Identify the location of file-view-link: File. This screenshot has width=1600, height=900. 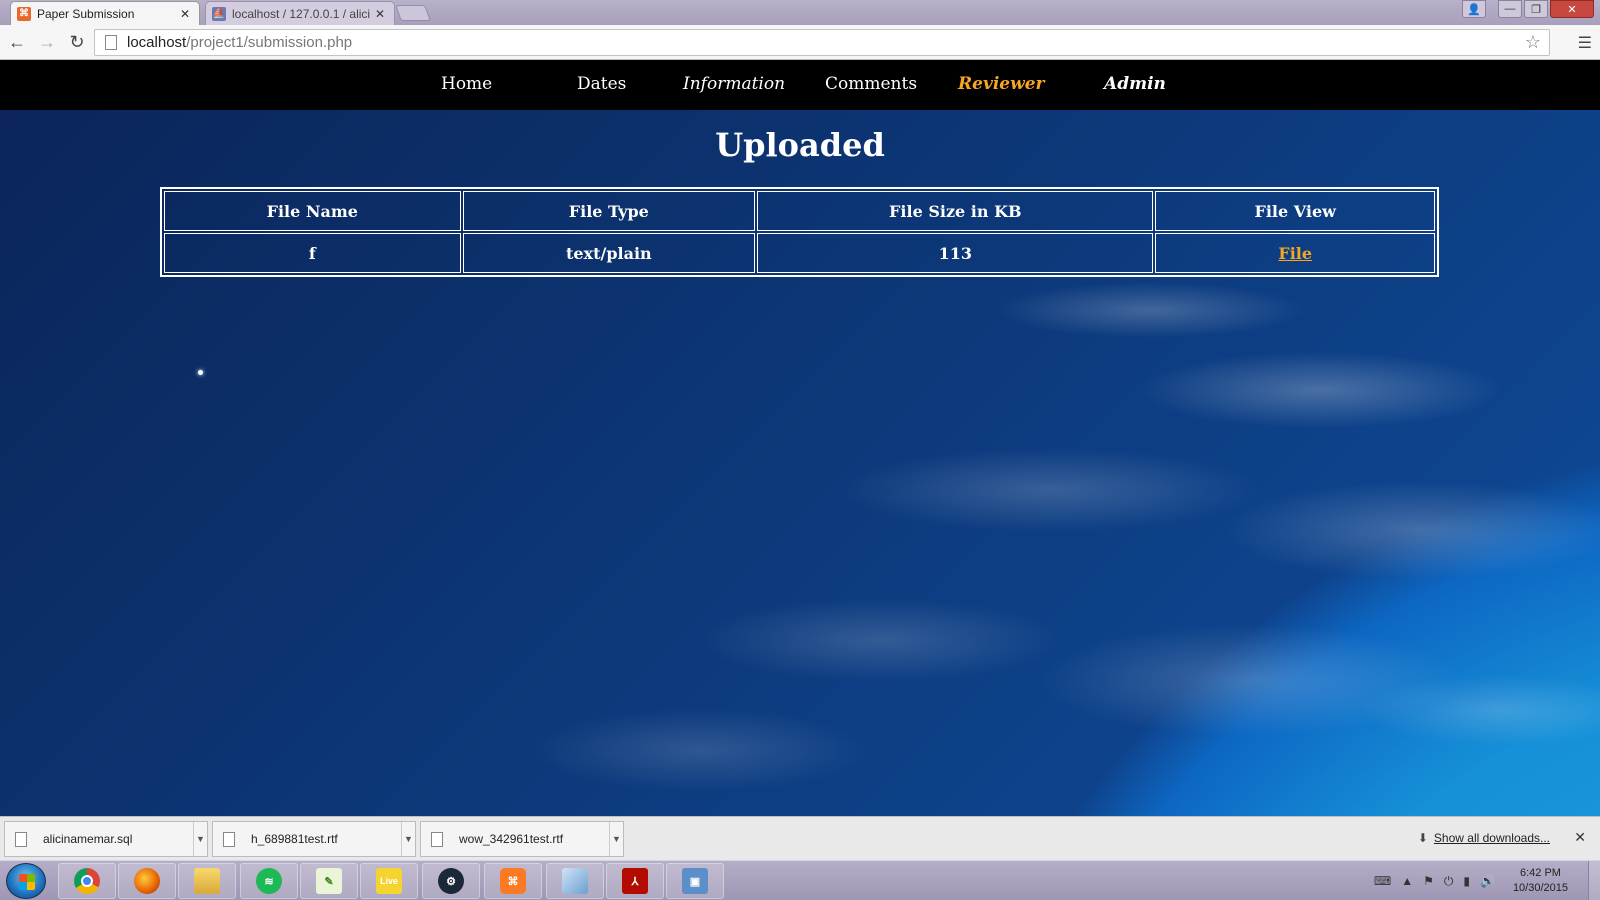
(1295, 253).